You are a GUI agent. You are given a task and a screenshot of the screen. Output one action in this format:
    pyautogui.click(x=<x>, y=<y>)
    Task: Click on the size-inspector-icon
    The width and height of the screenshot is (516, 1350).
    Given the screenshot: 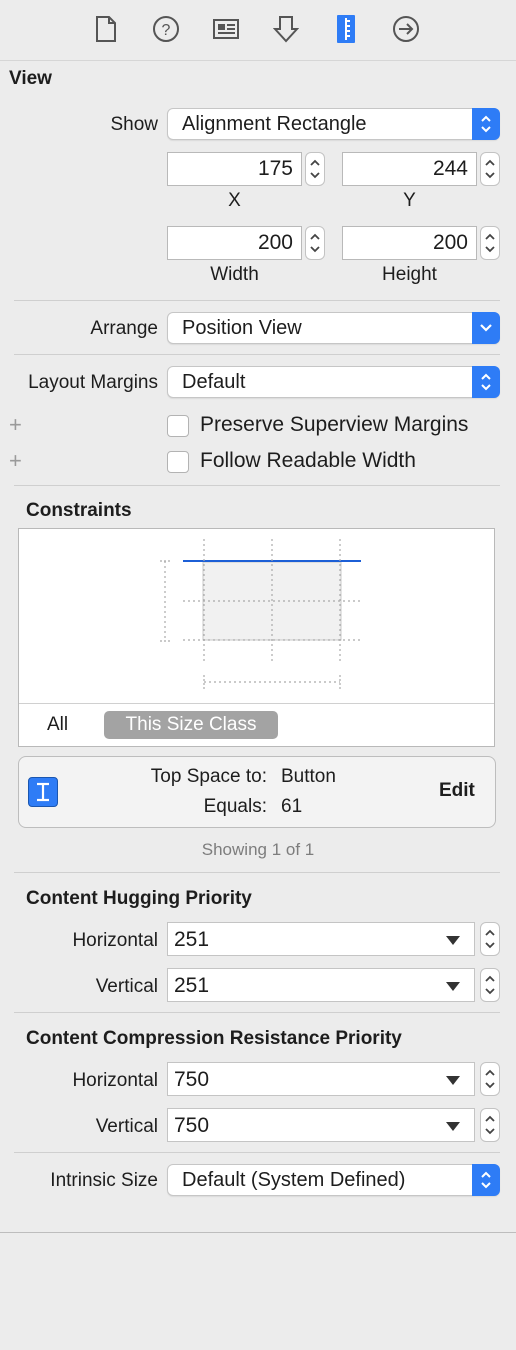 What is the action you would take?
    pyautogui.click(x=346, y=29)
    